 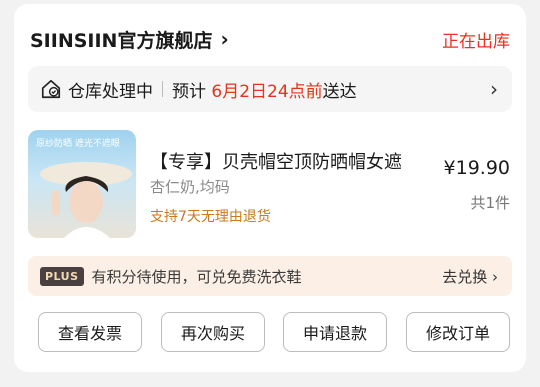 I want to click on redeem-link: 去兑换 ›, so click(x=470, y=276).